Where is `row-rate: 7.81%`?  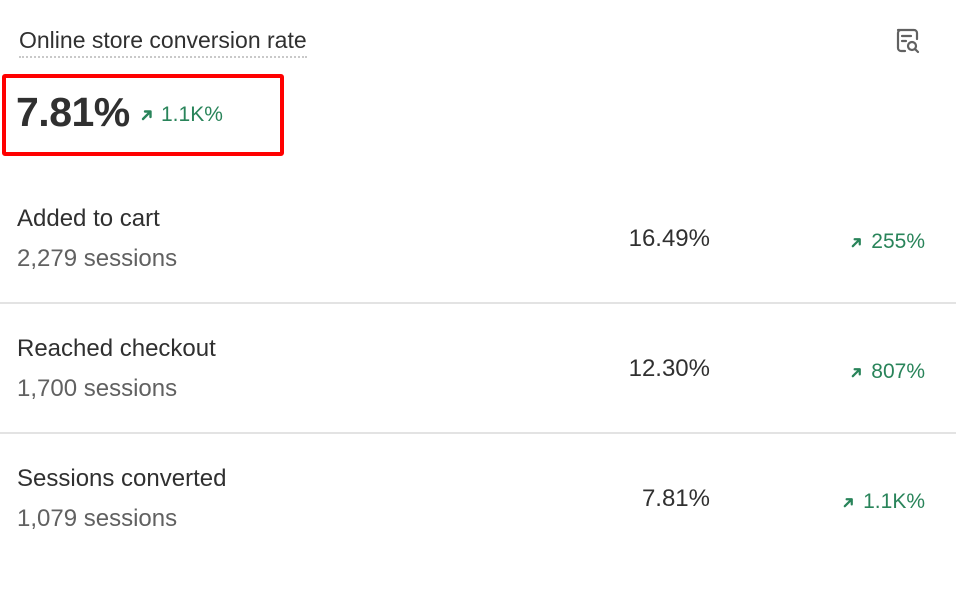
row-rate: 7.81% is located at coordinates (675, 498).